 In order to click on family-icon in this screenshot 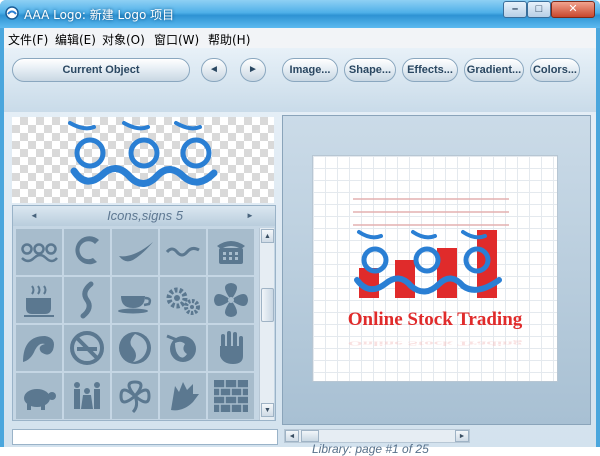, I will do `click(87, 396)`.